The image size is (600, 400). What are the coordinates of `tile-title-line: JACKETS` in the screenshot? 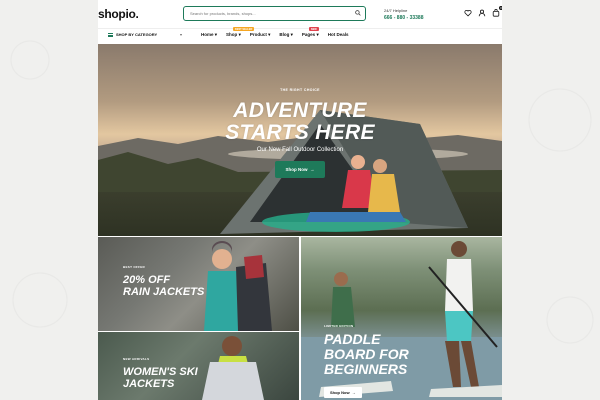 It's located at (149, 383).